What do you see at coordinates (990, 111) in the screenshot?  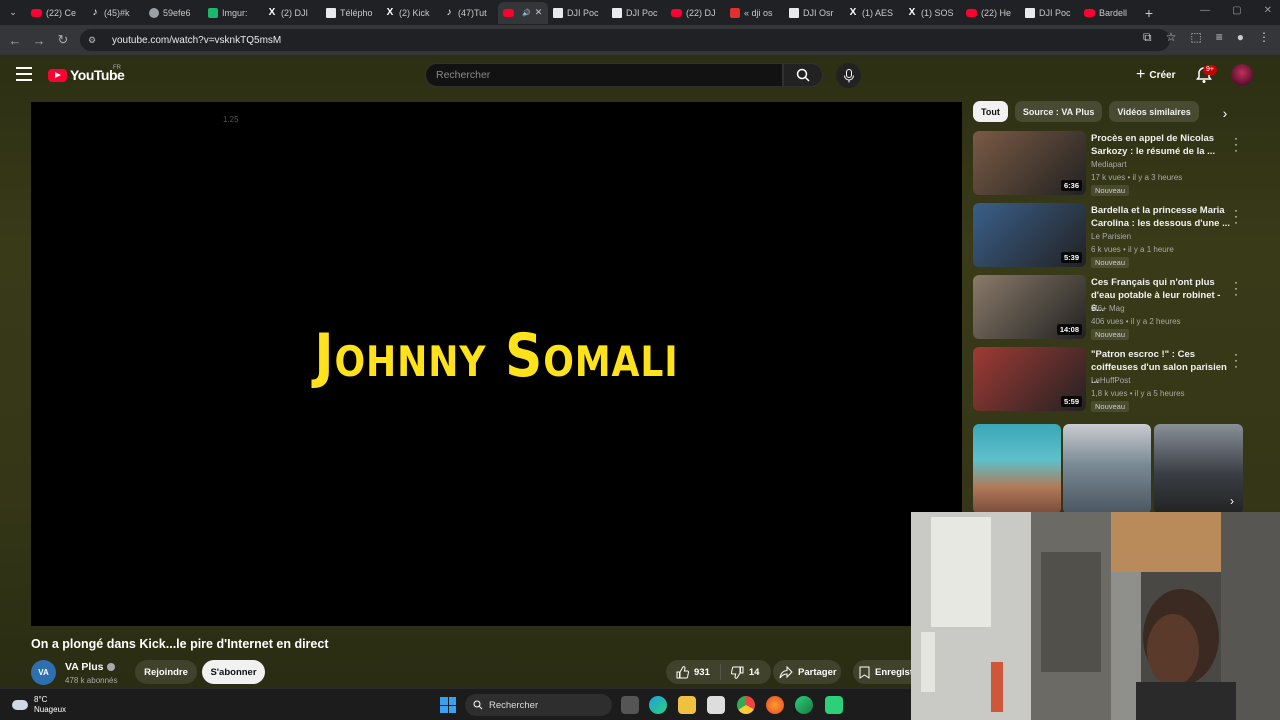 I see `filter-chip: Tout` at bounding box center [990, 111].